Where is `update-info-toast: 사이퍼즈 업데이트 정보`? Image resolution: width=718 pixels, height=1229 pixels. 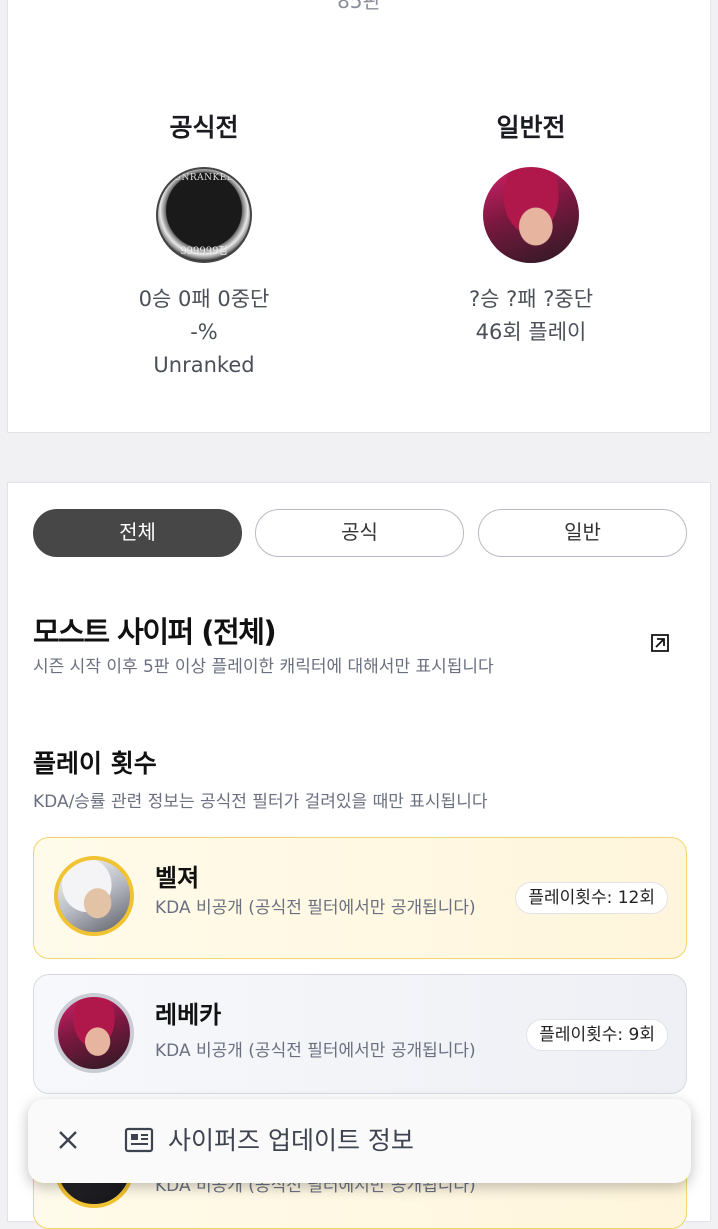 update-info-toast: 사이퍼즈 업데이트 정보 is located at coordinates (359, 1141).